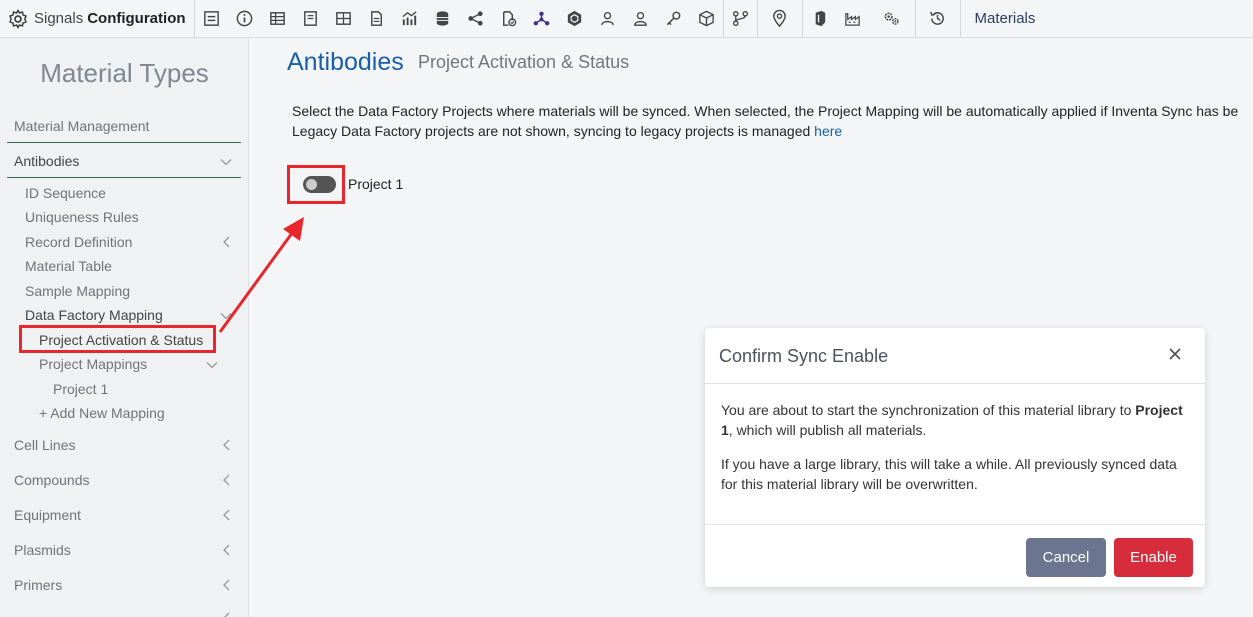 This screenshot has height=617, width=1253. I want to click on sidebar-item-id-sequence: ID Sequence, so click(65, 193).